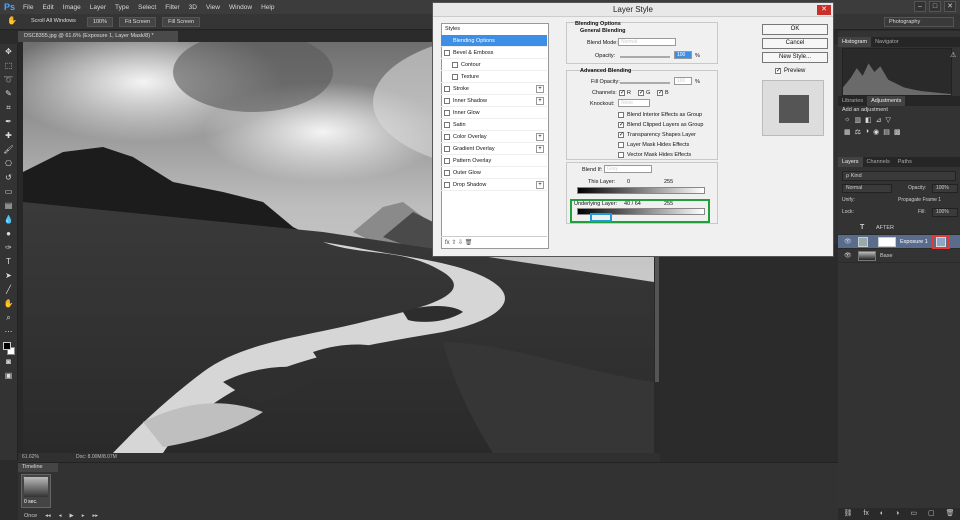 The height and width of the screenshot is (520, 960). Describe the element at coordinates (852, 101) in the screenshot. I see `tab-libraries: Libraries` at that location.